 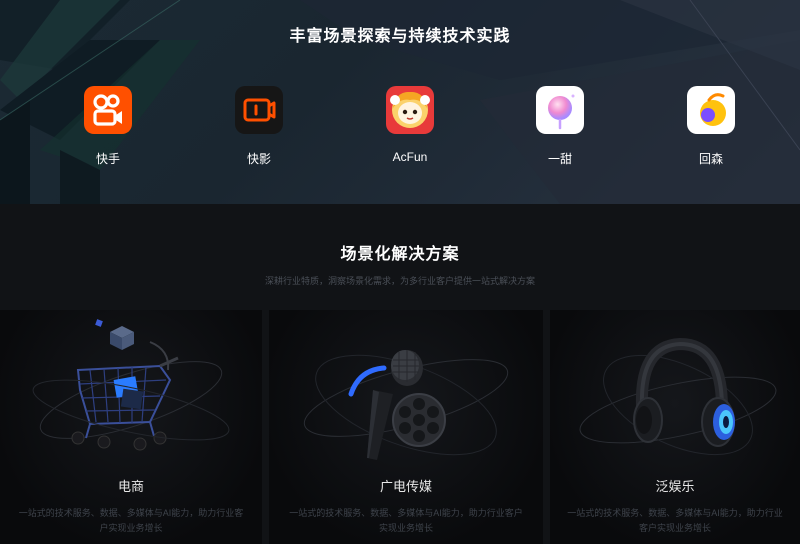 What do you see at coordinates (410, 110) in the screenshot?
I see `acfun-icon` at bounding box center [410, 110].